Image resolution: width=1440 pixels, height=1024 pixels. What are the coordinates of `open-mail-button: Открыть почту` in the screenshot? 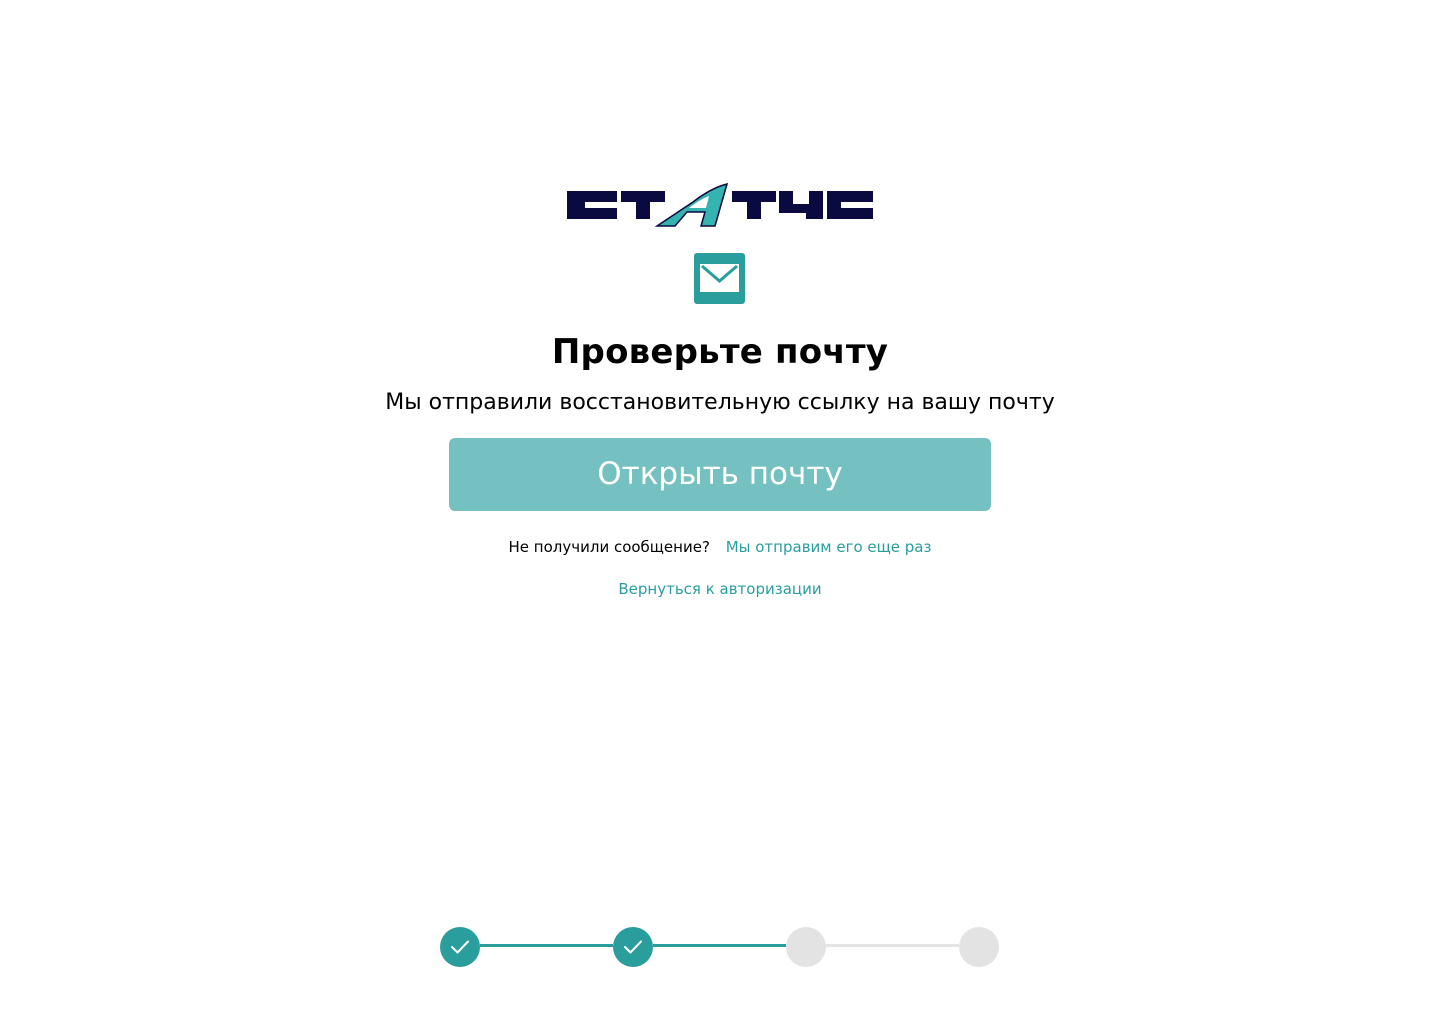 It's located at (720, 474).